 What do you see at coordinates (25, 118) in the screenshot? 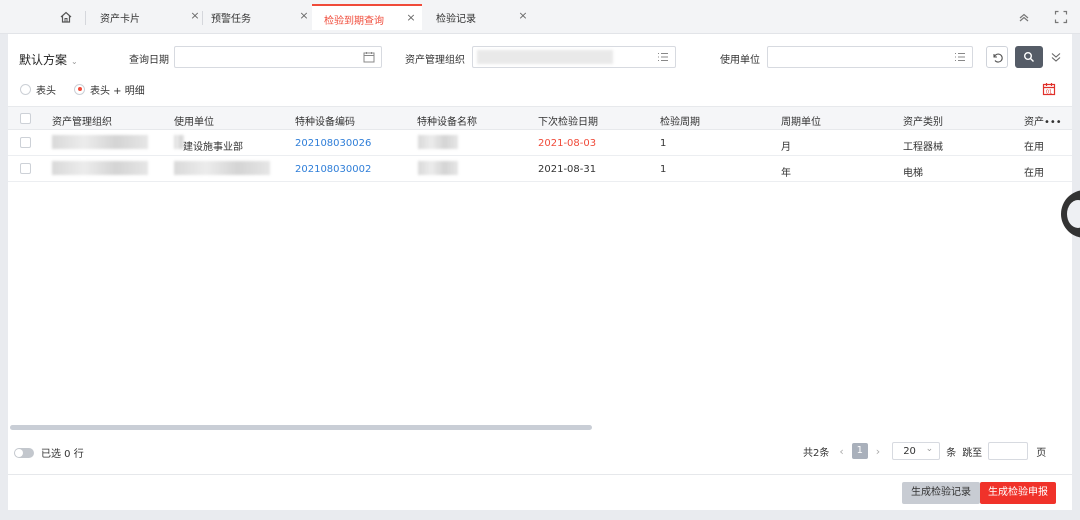
I see `select-all-checkbox` at bounding box center [25, 118].